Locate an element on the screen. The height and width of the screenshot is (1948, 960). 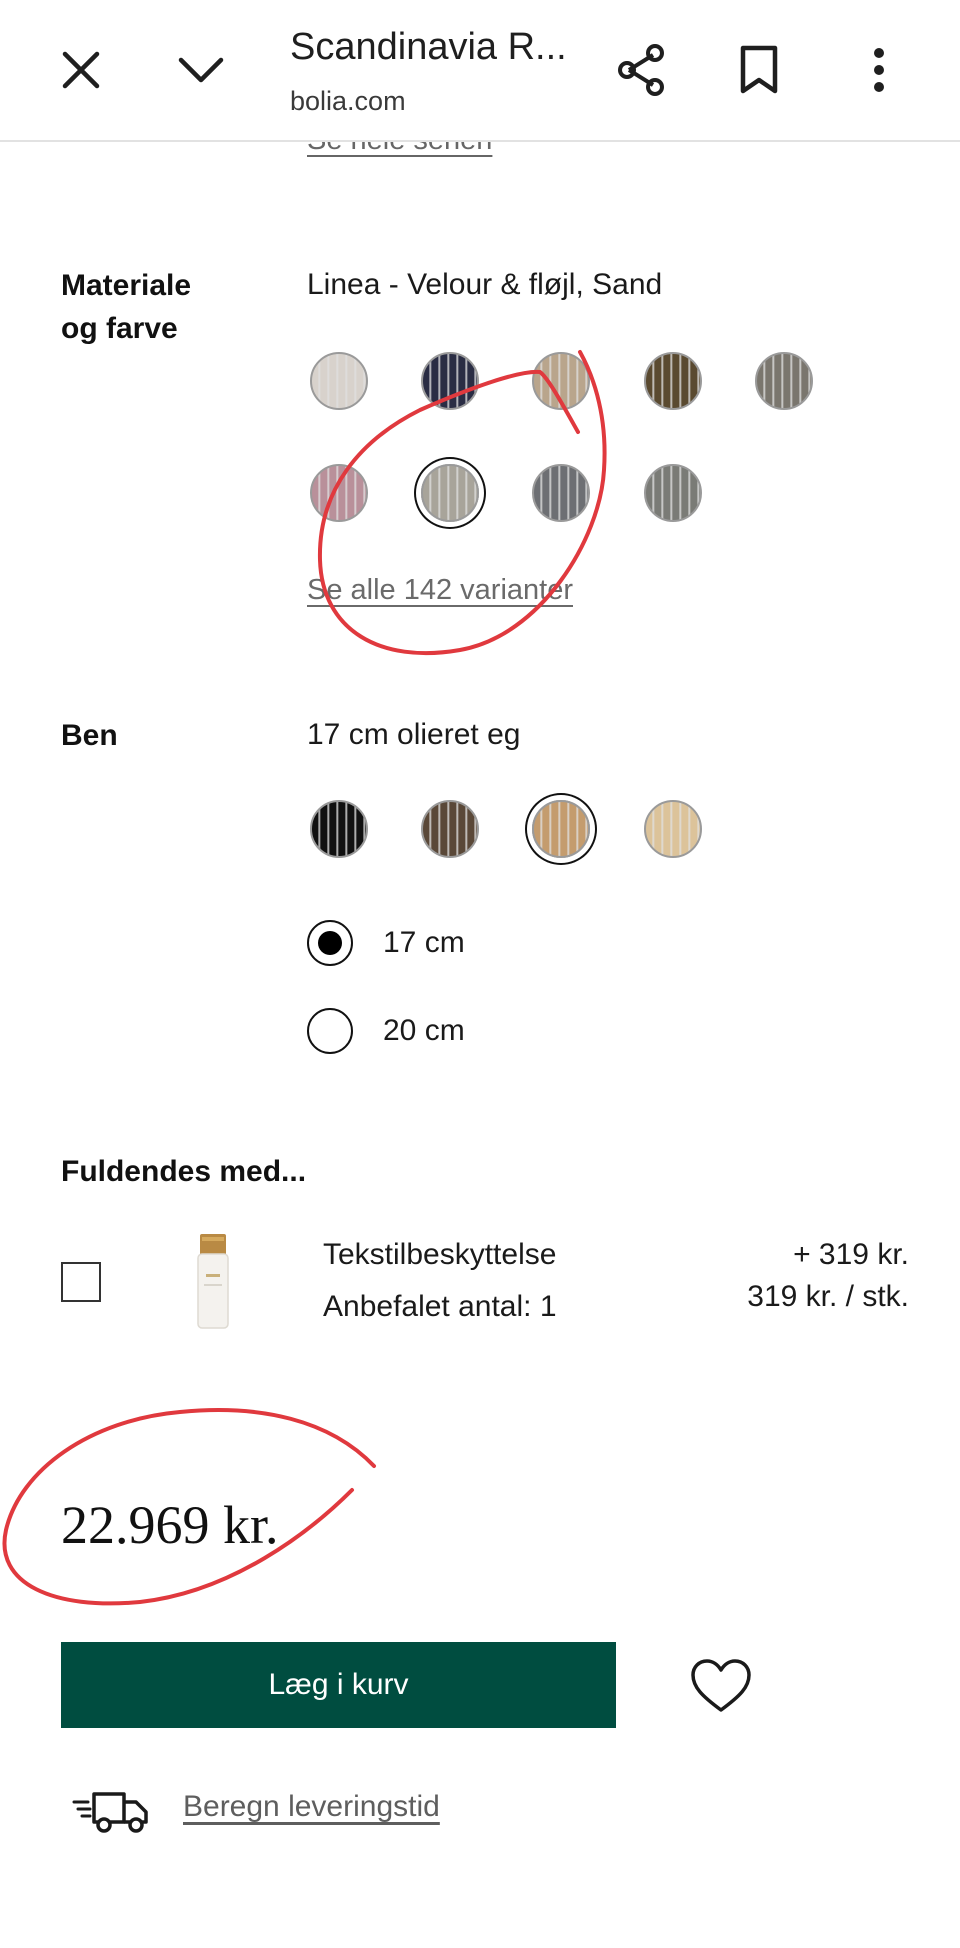
addon-price: + 319 kr. is located at coordinates (851, 1254).